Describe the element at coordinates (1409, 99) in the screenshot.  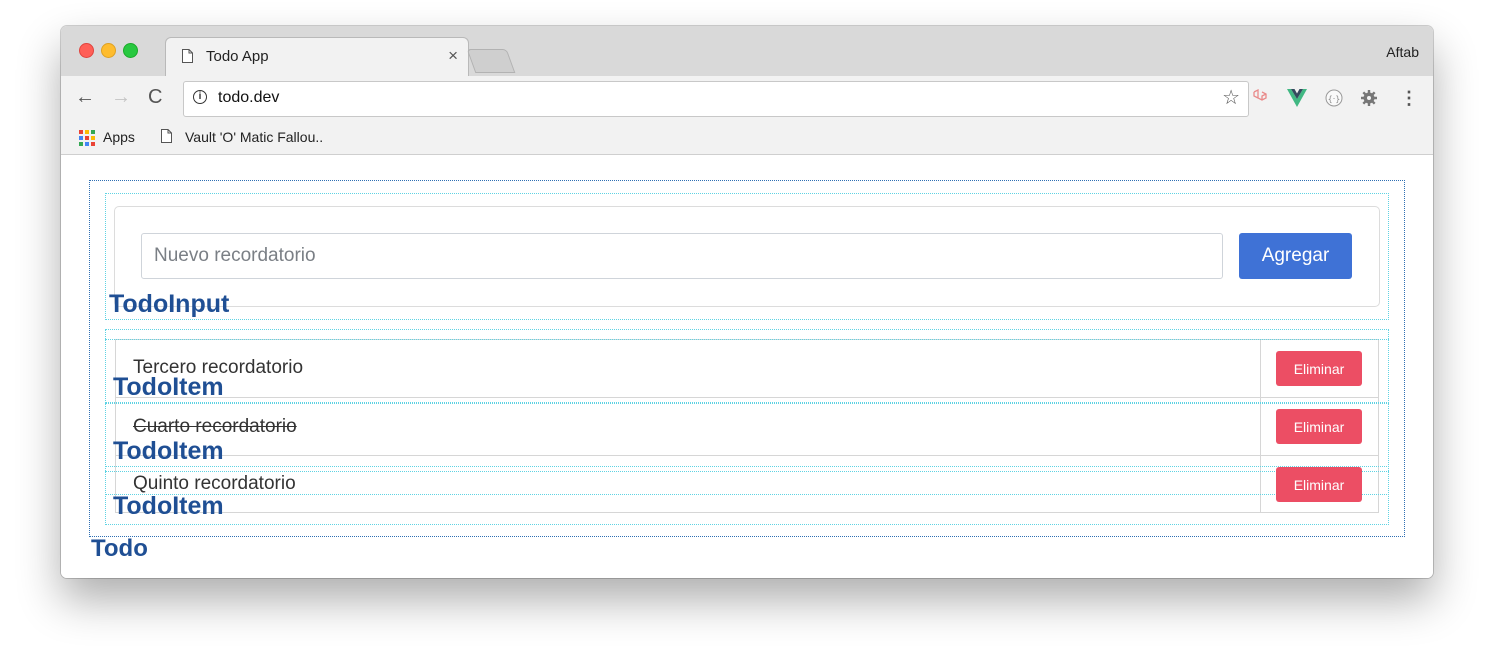
I see `browser-menu-icon: ⋮` at that location.